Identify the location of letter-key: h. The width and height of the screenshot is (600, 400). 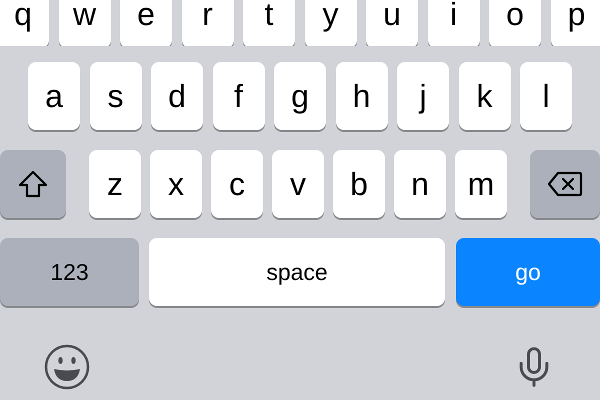
(362, 96).